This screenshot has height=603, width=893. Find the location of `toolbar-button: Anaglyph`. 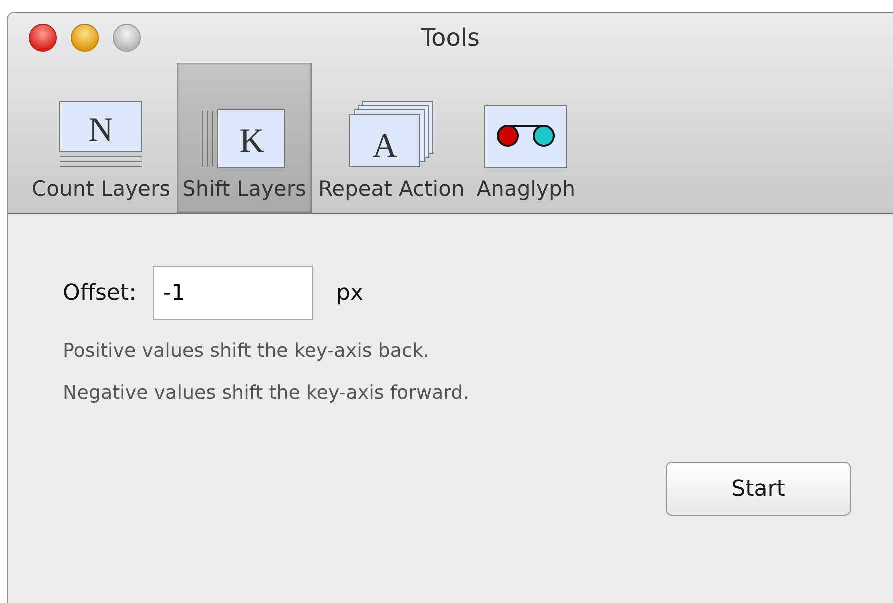

toolbar-button: Anaglyph is located at coordinates (526, 138).